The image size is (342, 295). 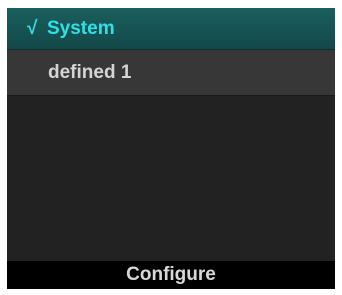 I want to click on menu-item-defined-1: defined 1, so click(x=171, y=73).